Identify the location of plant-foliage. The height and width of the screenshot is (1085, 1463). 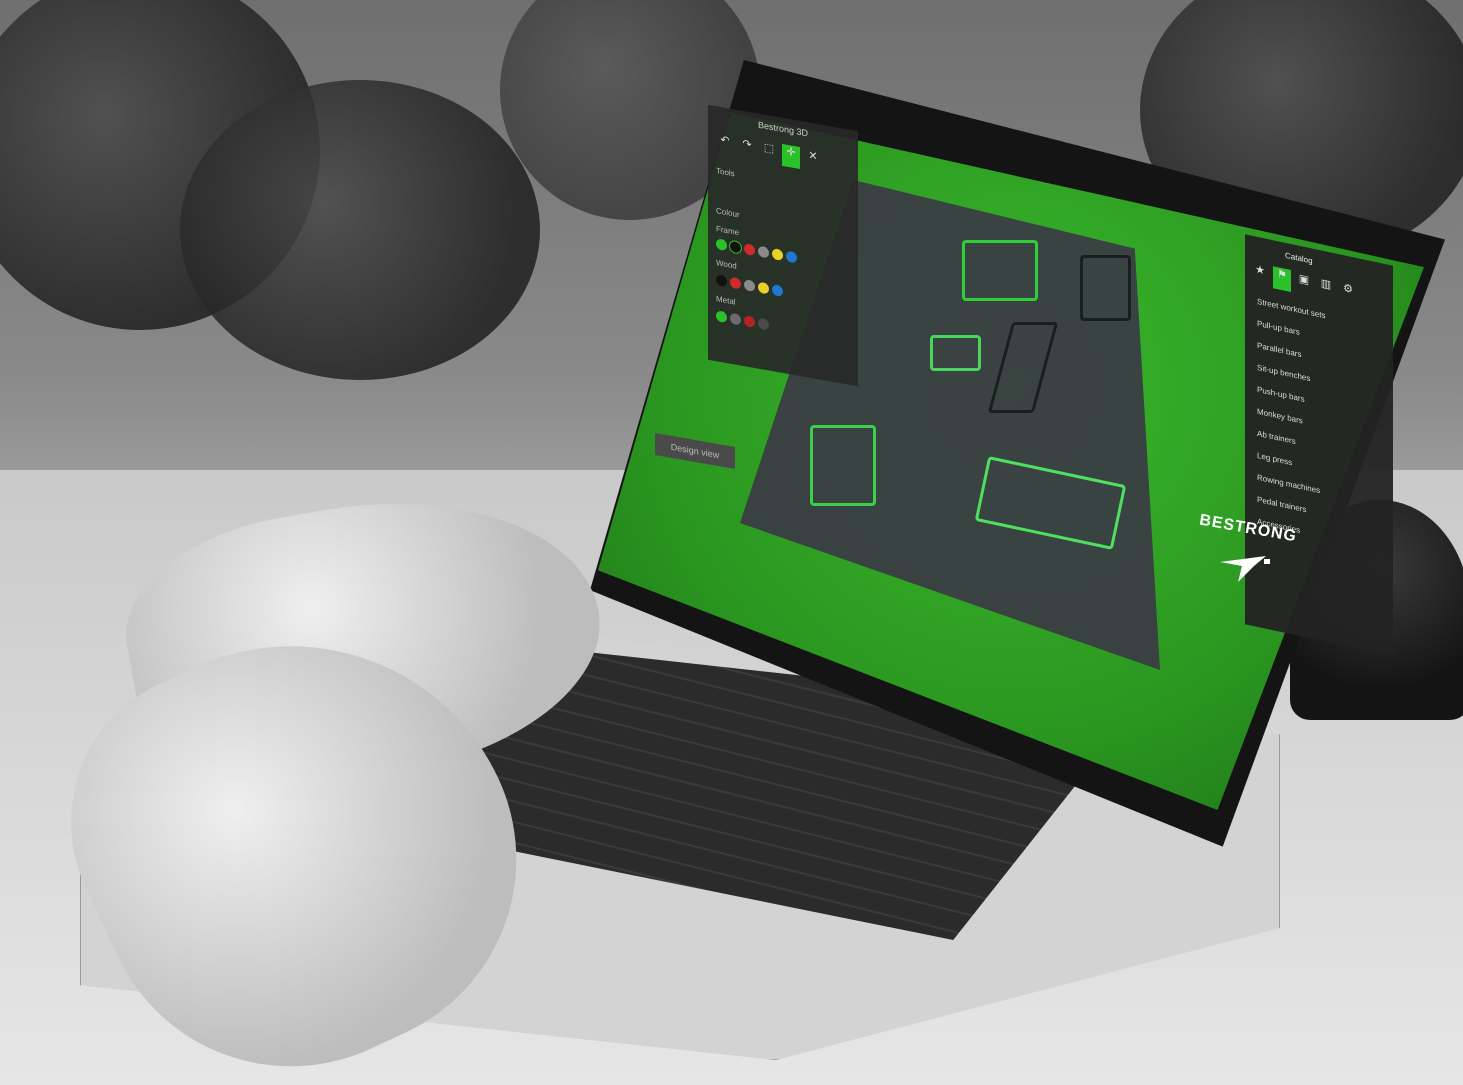
(360, 230).